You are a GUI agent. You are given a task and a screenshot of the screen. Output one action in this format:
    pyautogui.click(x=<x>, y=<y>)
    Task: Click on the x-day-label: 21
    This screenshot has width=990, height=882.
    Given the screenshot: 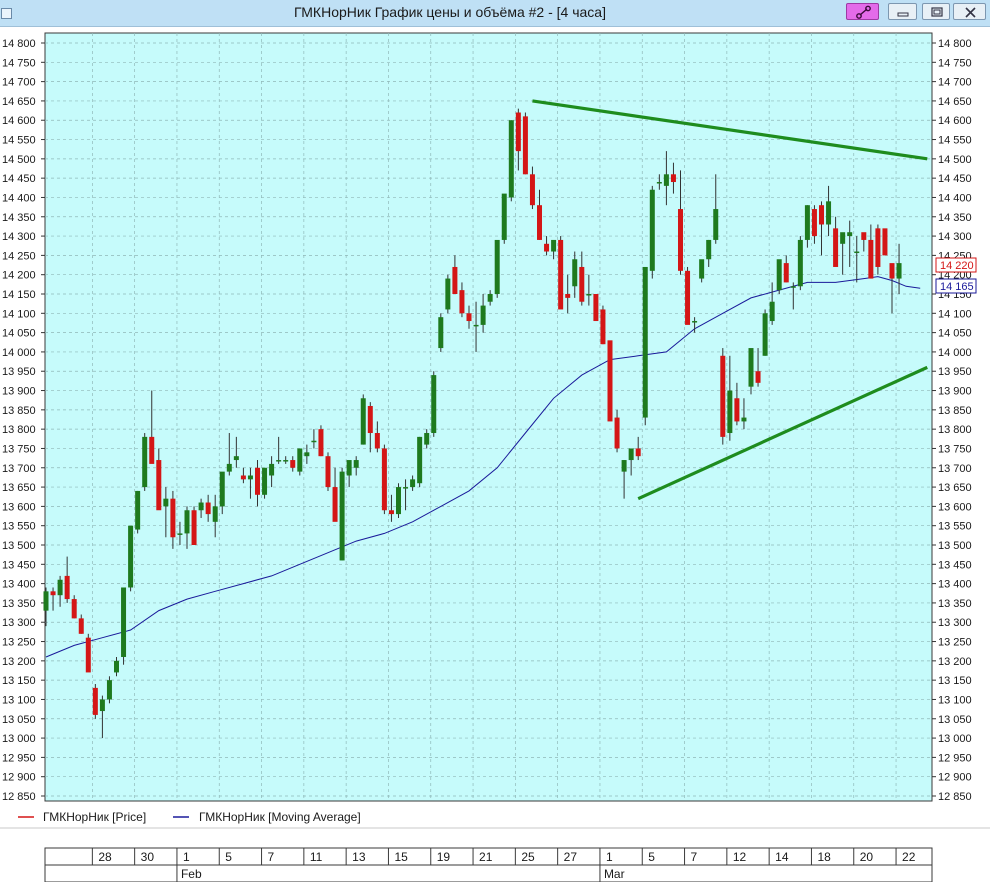 What is the action you would take?
    pyautogui.click(x=486, y=857)
    